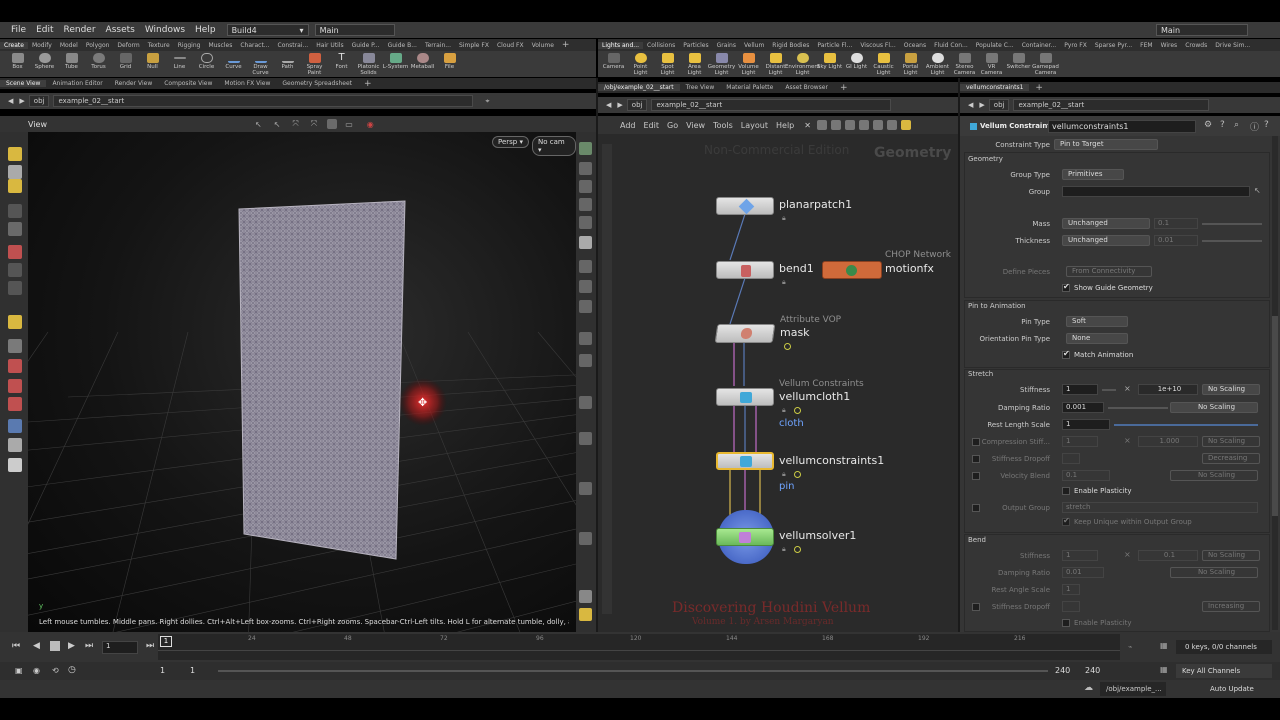 This screenshot has height=720, width=1280. Describe the element at coordinates (856, 60) in the screenshot. I see `gi-light-tool: GI Light` at that location.